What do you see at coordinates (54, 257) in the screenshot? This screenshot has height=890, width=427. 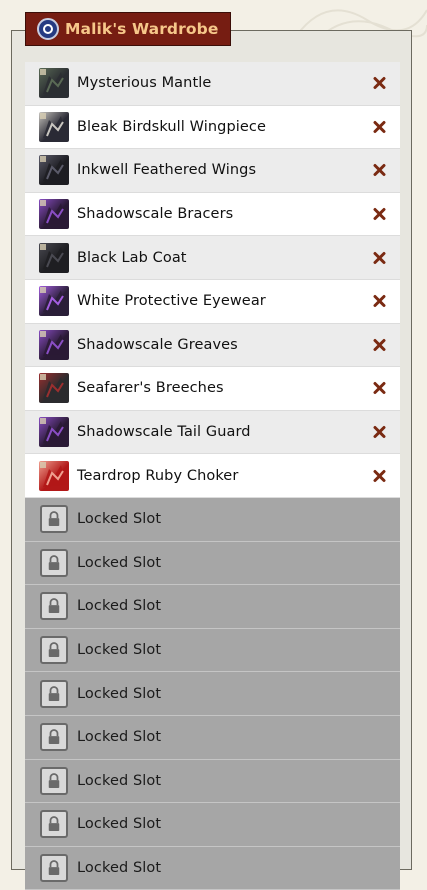 I see `lab-coat-icon` at bounding box center [54, 257].